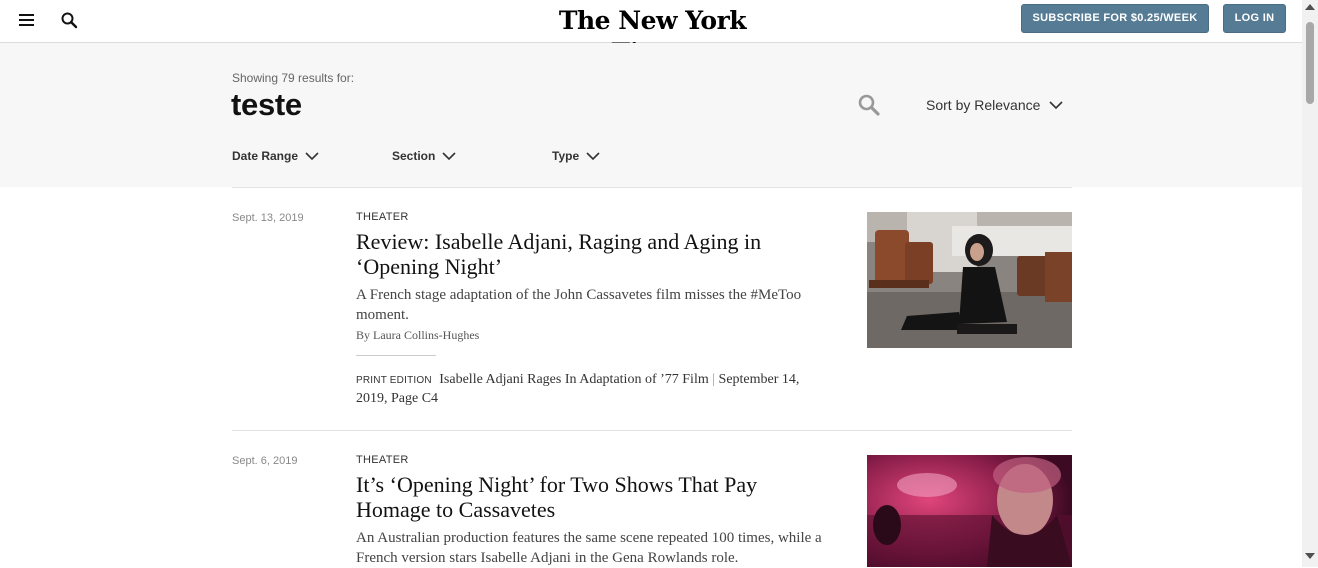 This screenshot has width=1318, height=568. Describe the element at coordinates (414, 156) in the screenshot. I see `filter-label: Section` at that location.